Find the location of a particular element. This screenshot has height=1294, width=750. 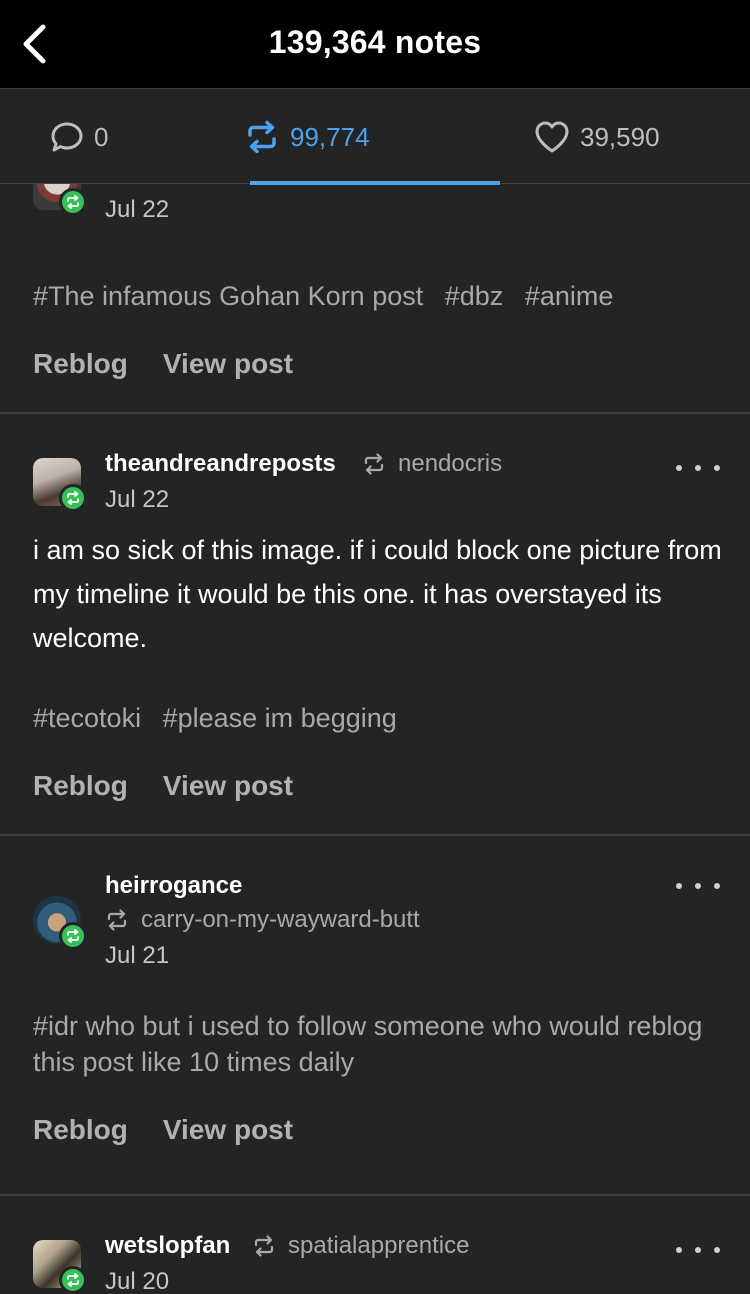

reblogs-count: 99,774 is located at coordinates (330, 136).